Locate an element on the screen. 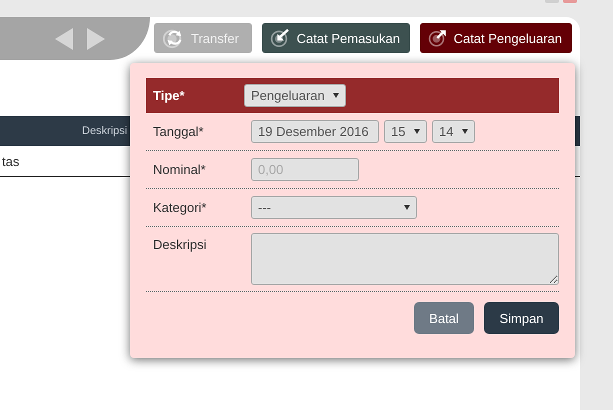  date-field: 19 Desember 2016 is located at coordinates (315, 131).